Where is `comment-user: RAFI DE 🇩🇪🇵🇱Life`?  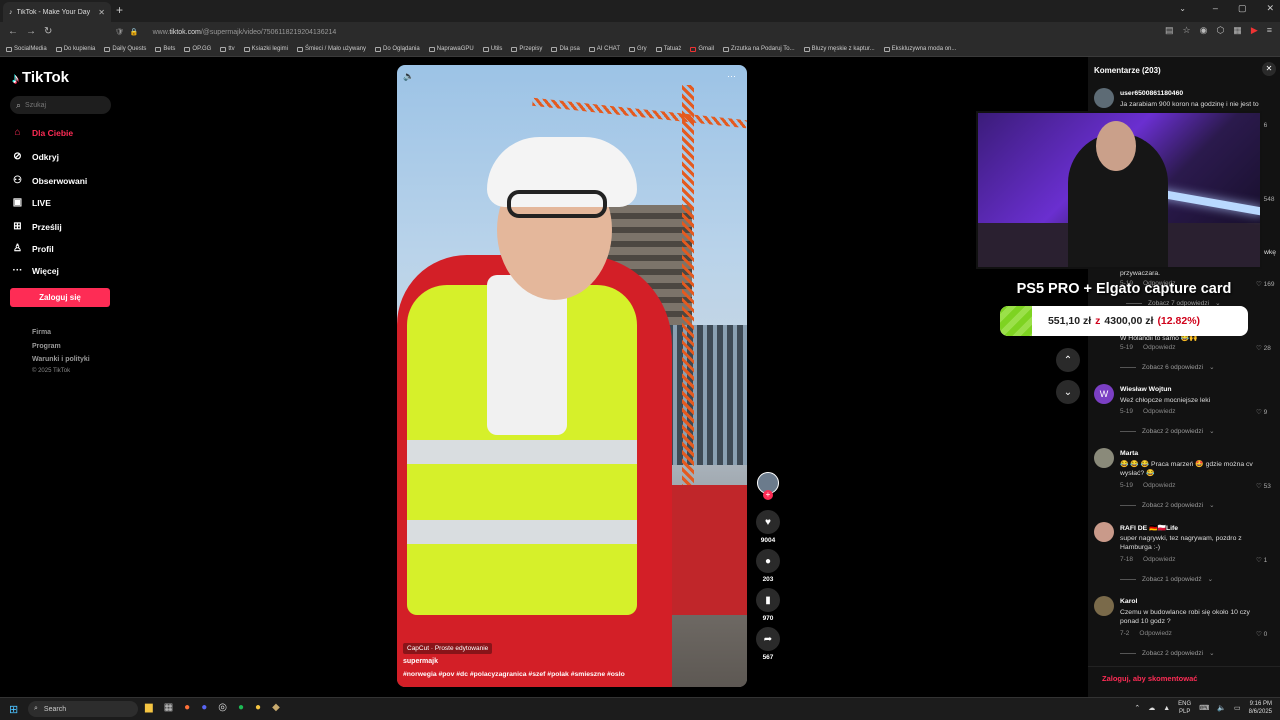 comment-user: RAFI DE 🇩🇪🇵🇱Life is located at coordinates (1149, 528).